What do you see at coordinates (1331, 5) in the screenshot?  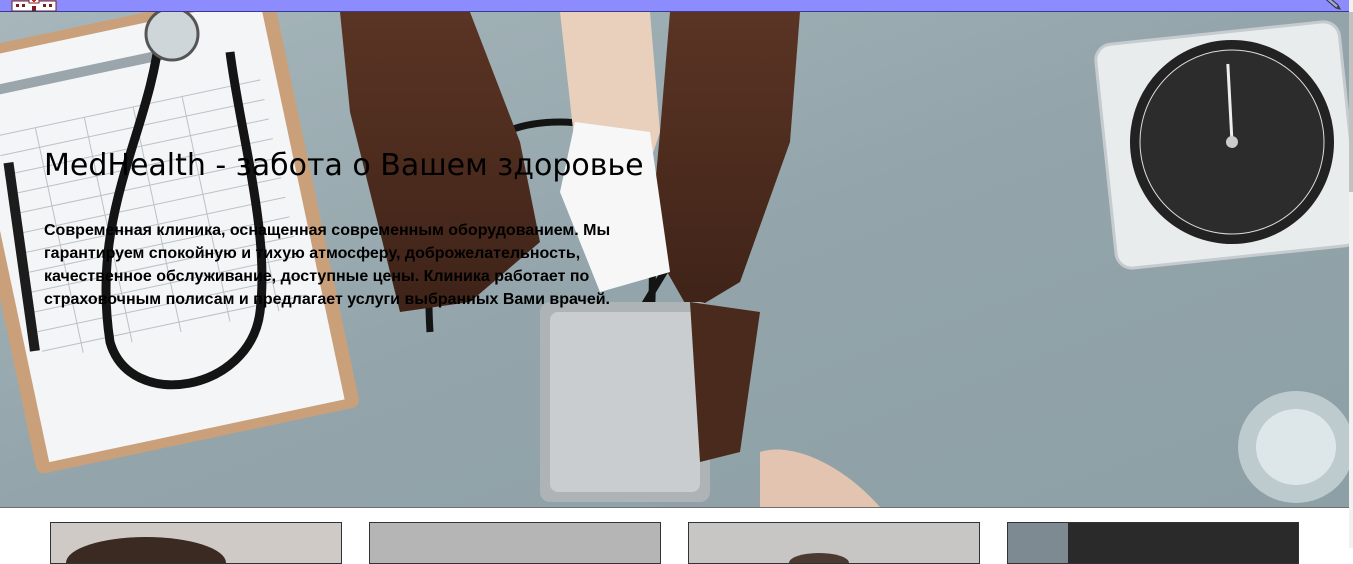 I see `pencil-icon` at bounding box center [1331, 5].